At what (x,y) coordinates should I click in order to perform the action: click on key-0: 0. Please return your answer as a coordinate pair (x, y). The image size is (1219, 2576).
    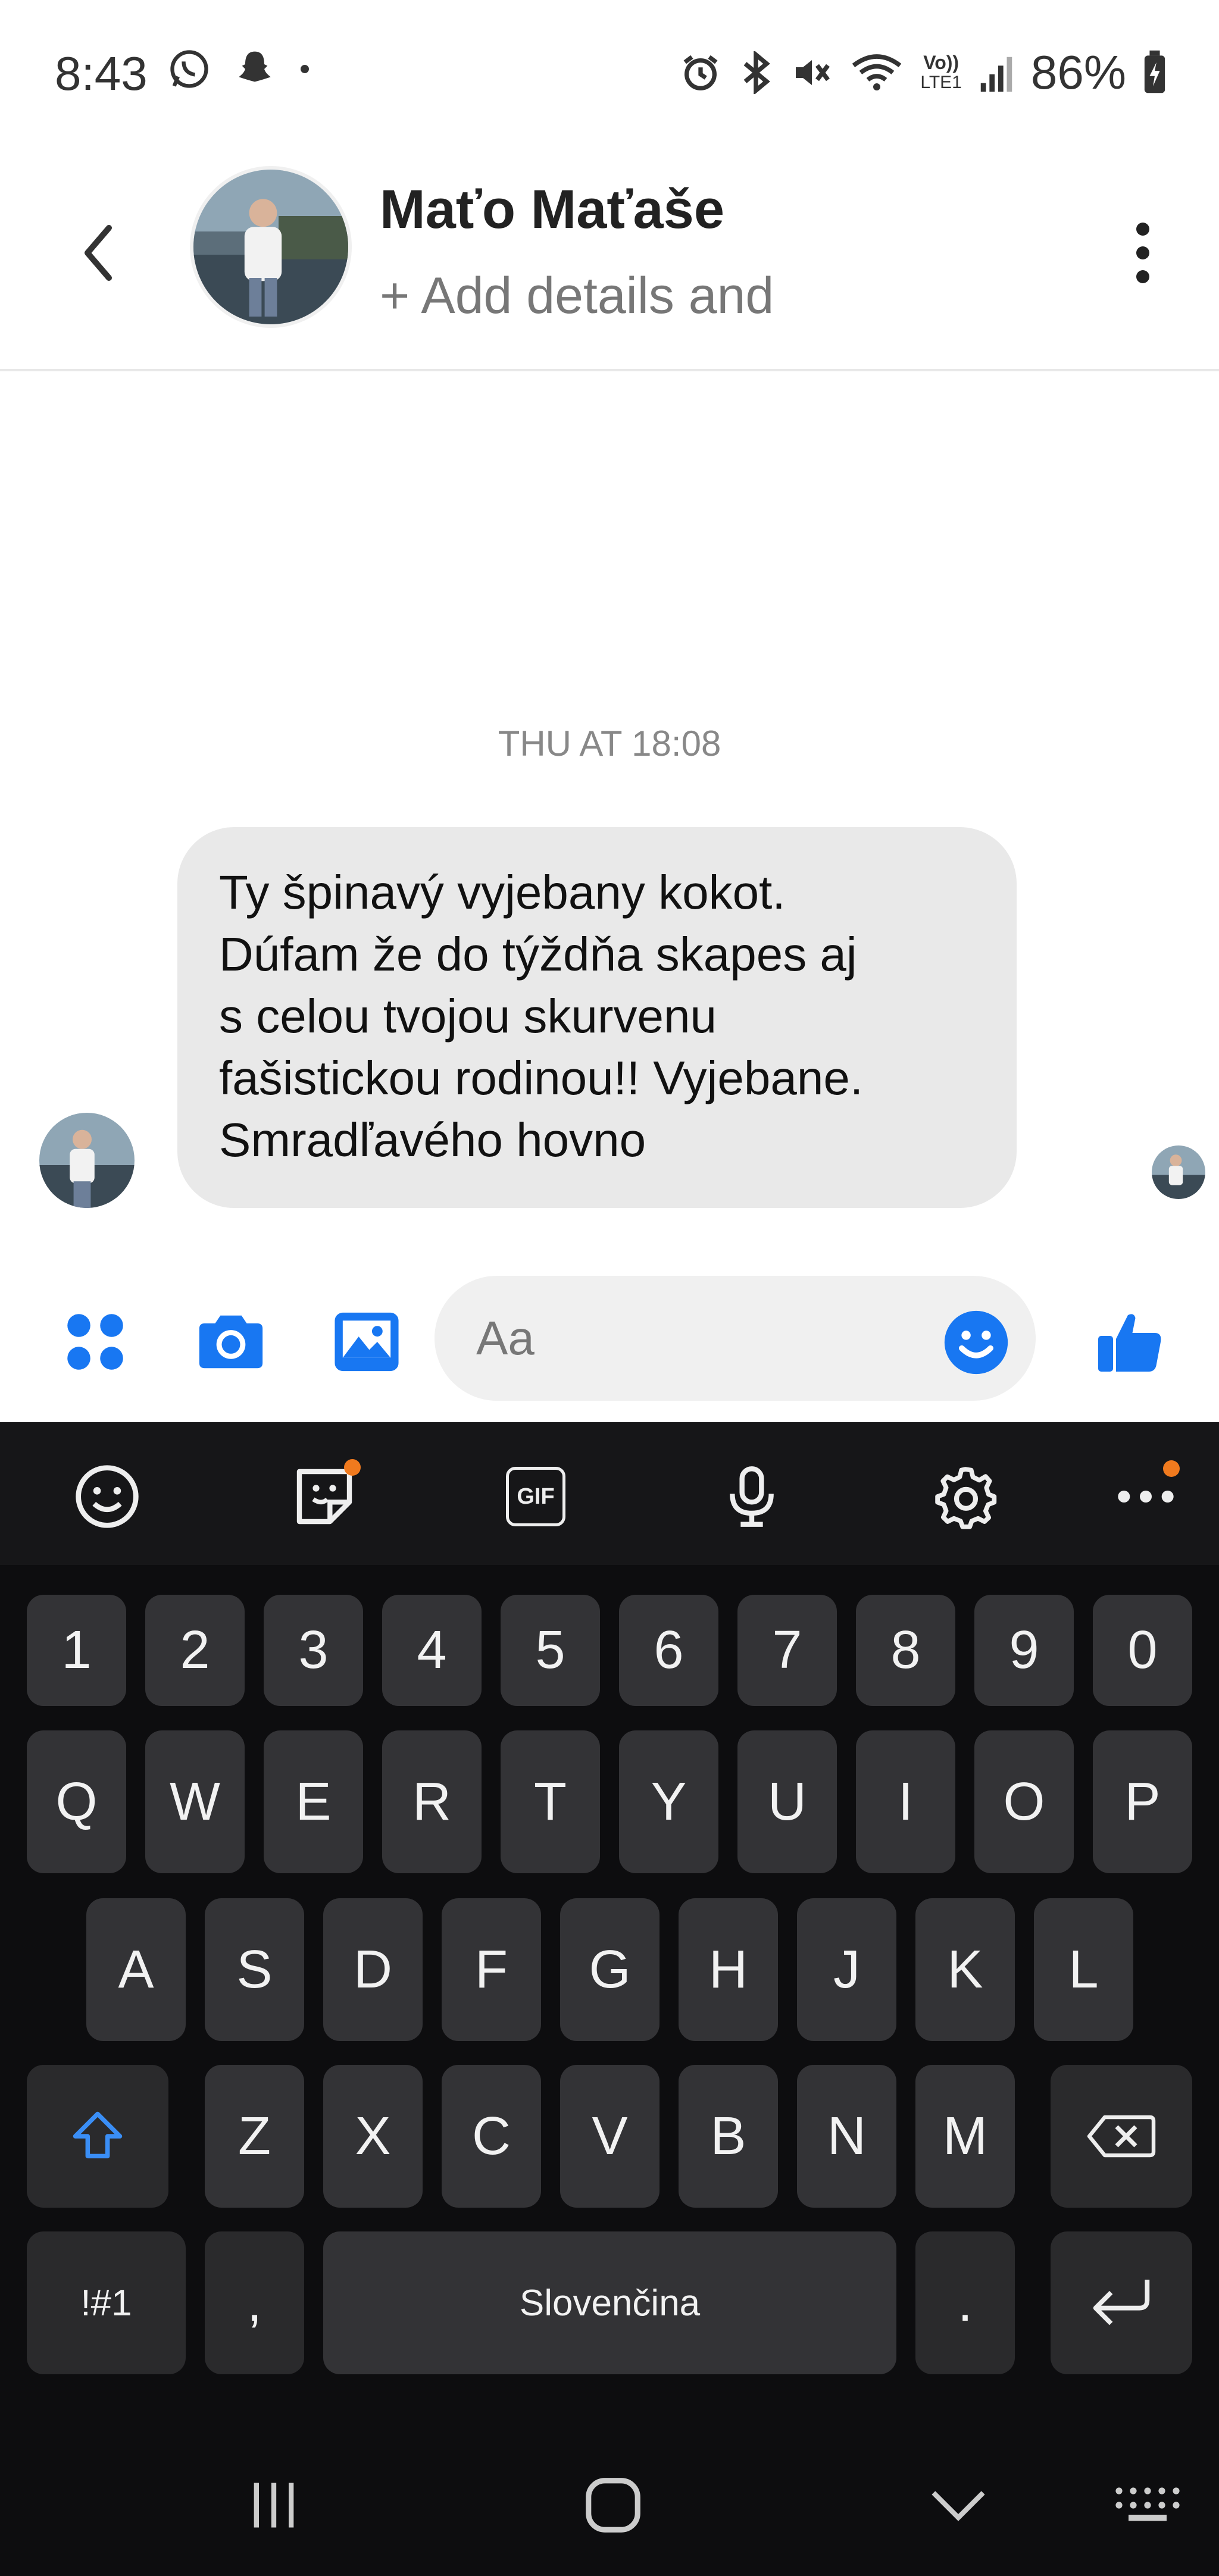
    Looking at the image, I should click on (1142, 1650).